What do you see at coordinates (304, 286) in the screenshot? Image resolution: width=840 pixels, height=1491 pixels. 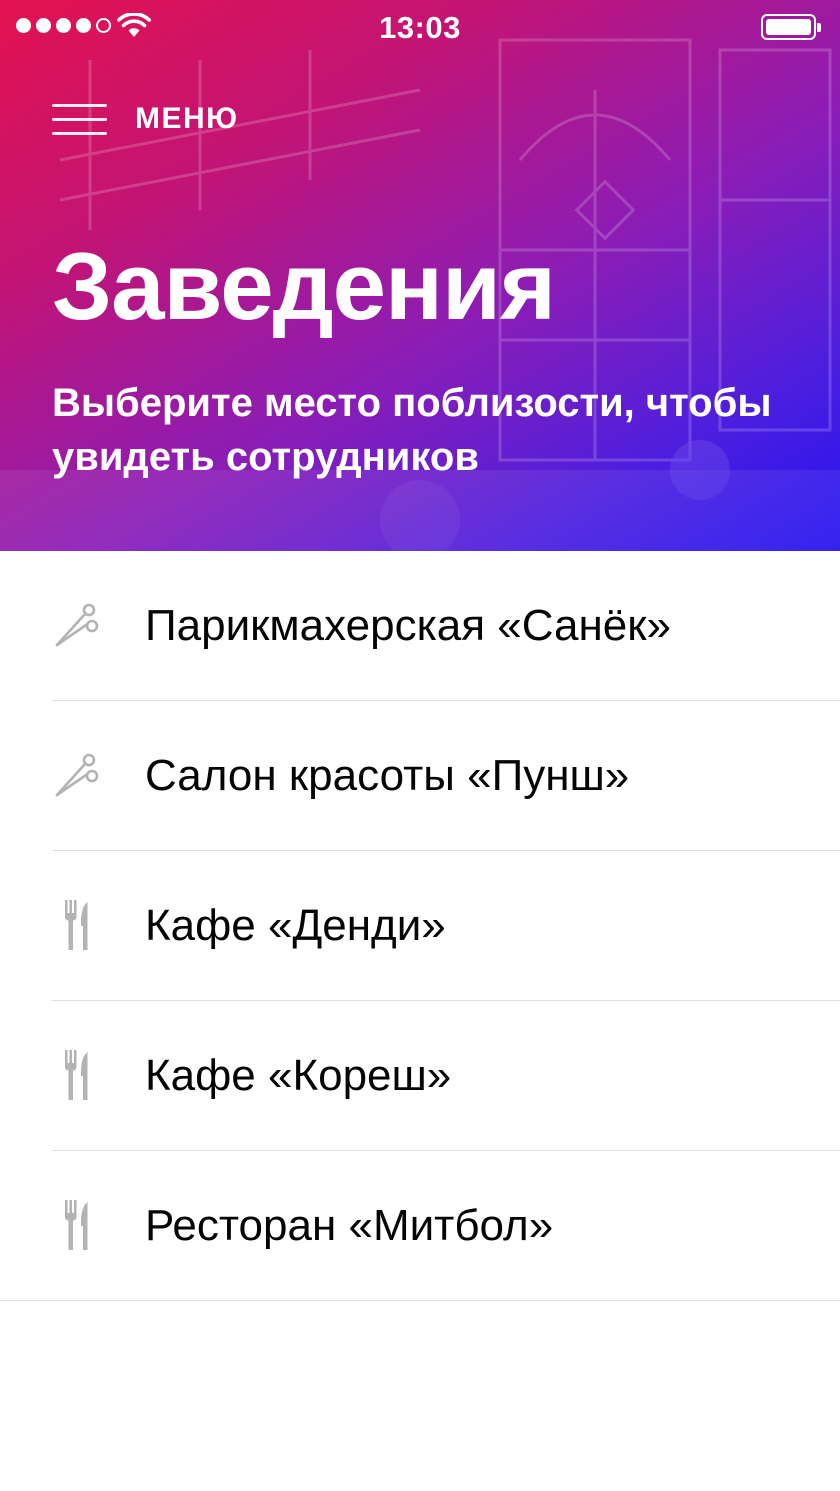 I see `page-title: Заведения` at bounding box center [304, 286].